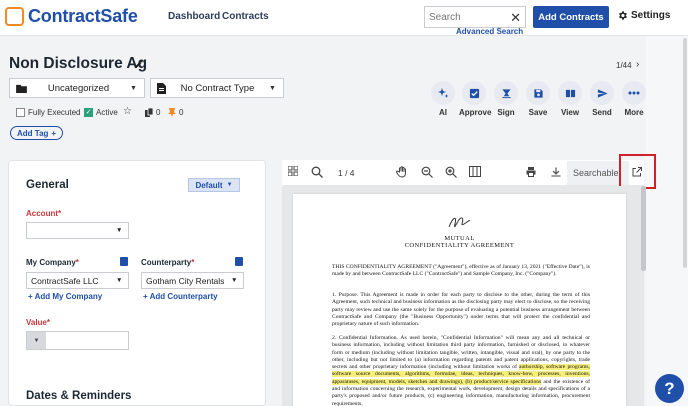 Image resolution: width=688 pixels, height=406 pixels. I want to click on pin-icon, so click(172, 112).